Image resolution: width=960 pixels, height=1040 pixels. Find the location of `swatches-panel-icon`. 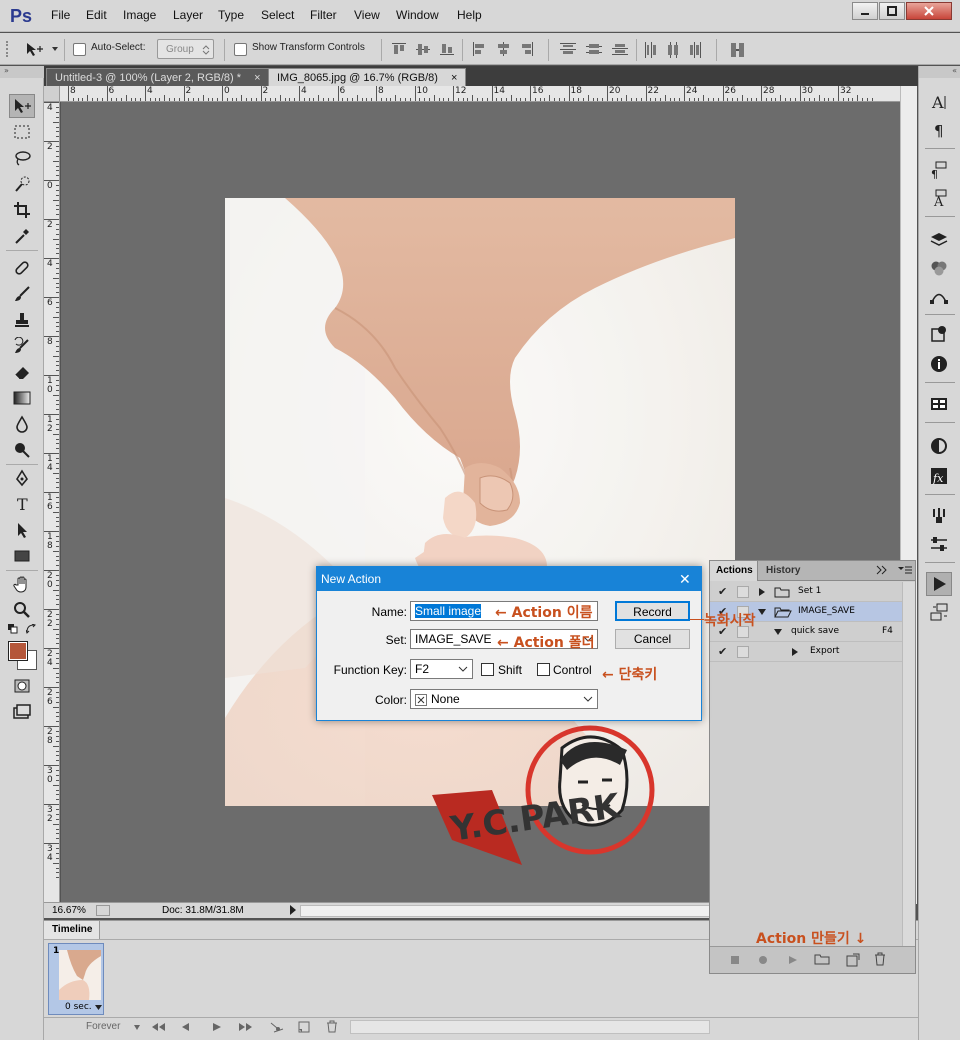

swatches-panel-icon is located at coordinates (939, 404).